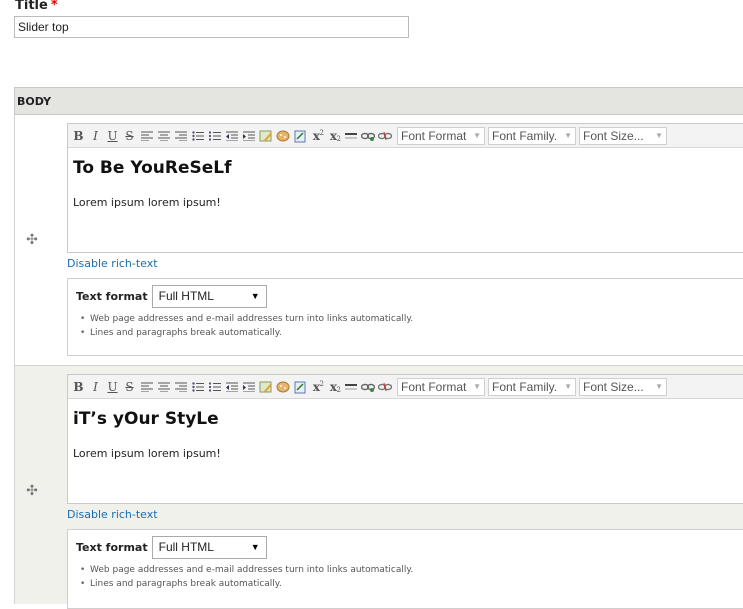 The height and width of the screenshot is (609, 743). Describe the element at coordinates (211, 27) in the screenshot. I see `title-input: Slider top` at that location.